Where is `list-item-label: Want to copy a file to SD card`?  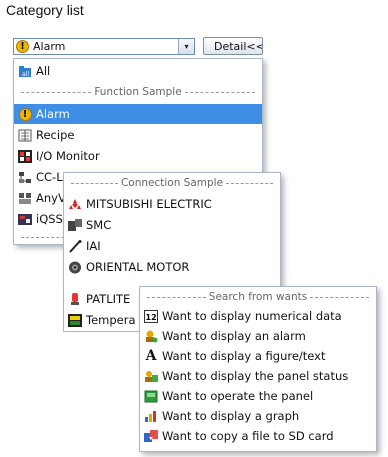
list-item-label: Want to copy a file to SD card is located at coordinates (248, 436).